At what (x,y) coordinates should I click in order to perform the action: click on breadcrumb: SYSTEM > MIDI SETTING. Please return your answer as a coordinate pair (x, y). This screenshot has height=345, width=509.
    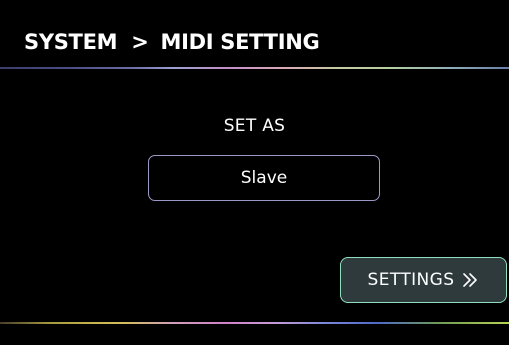
    Looking at the image, I should click on (172, 42).